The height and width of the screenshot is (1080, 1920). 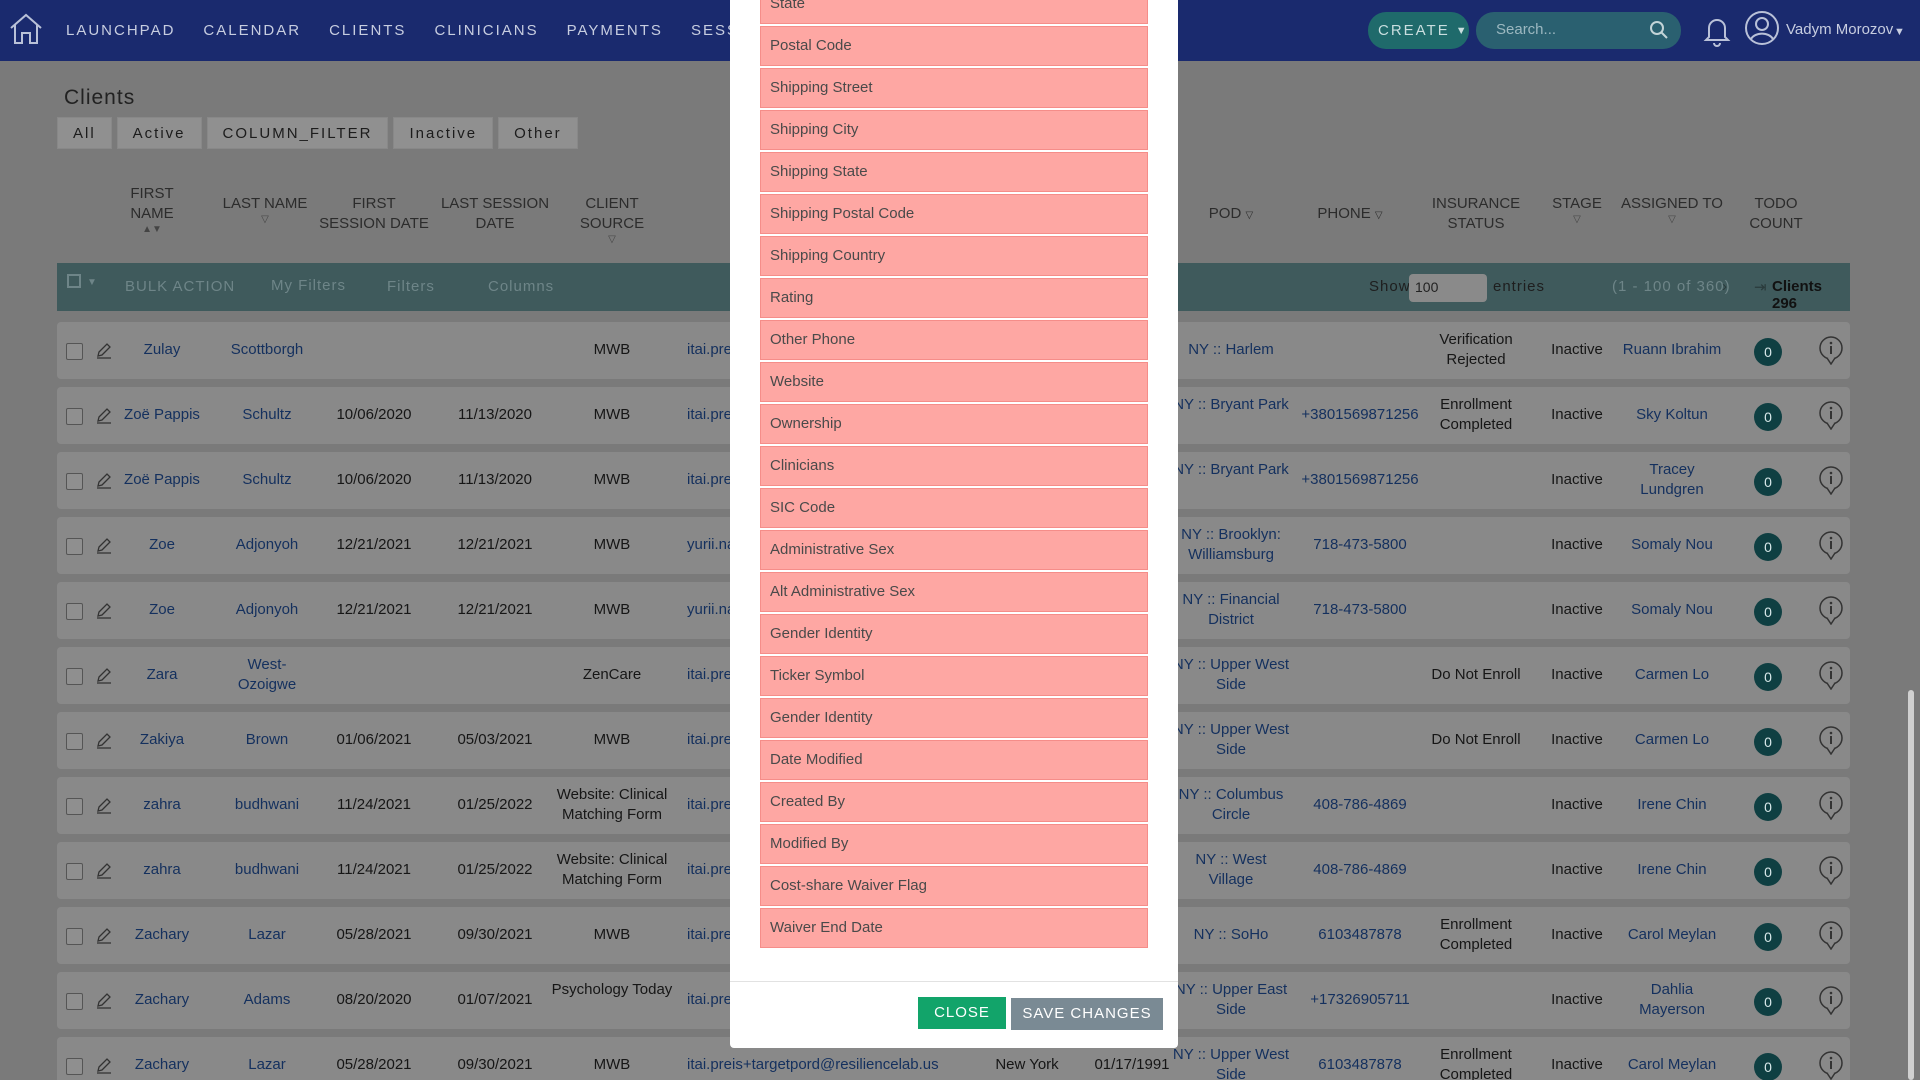 I want to click on column-option: State, so click(x=954, y=12).